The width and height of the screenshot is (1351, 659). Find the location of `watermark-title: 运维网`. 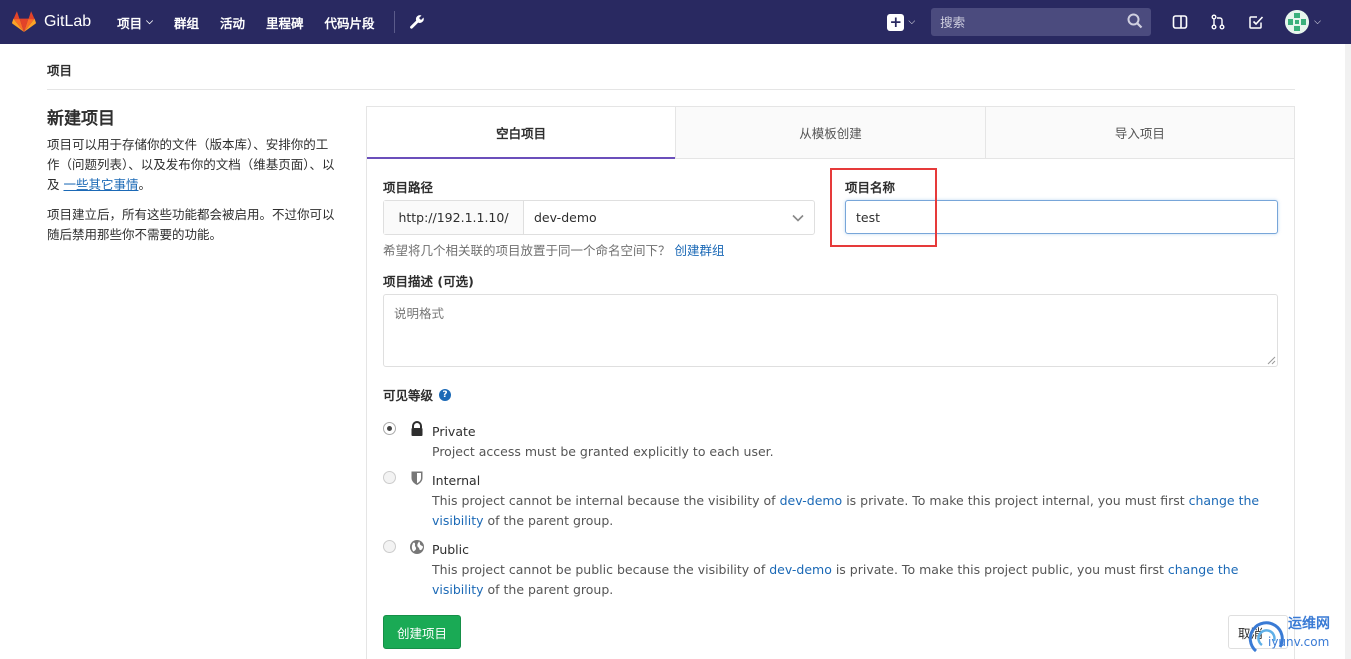

watermark-title: 运维网 is located at coordinates (1309, 624).